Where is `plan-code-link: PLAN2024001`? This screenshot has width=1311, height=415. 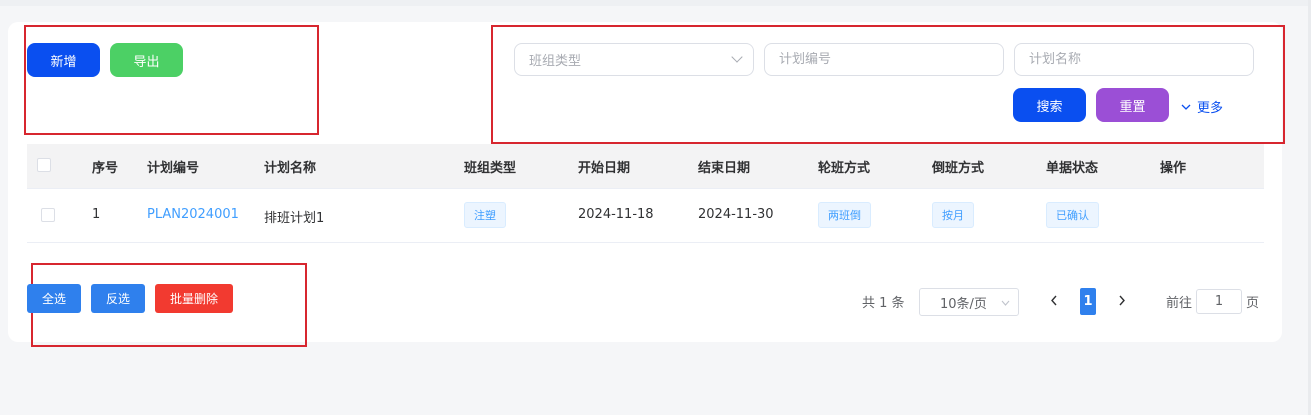
plan-code-link: PLAN2024001 is located at coordinates (193, 214).